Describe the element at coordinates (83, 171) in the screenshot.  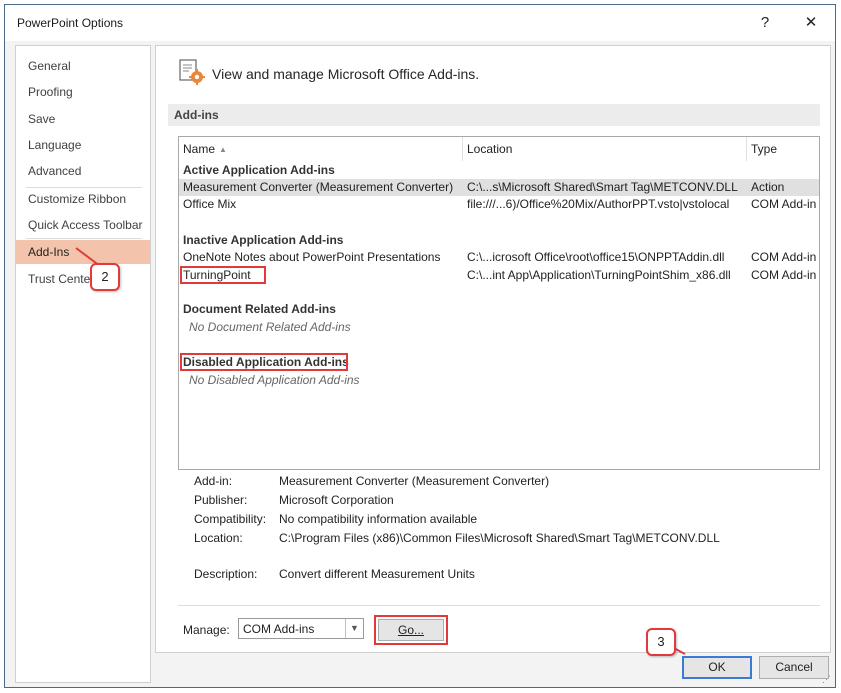
I see `nav-item-advanced: Advanced` at that location.